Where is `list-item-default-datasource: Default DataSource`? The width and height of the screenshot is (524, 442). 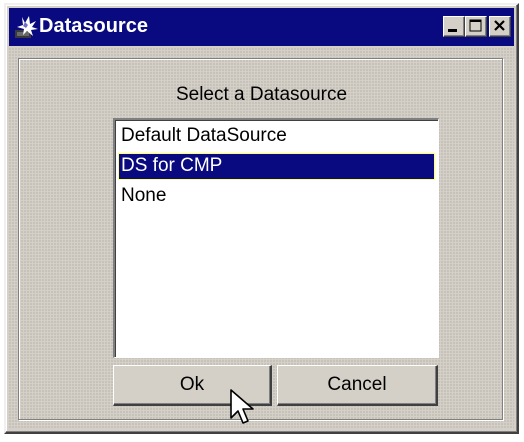
list-item-default-datasource: Default DataSource is located at coordinates (276, 136).